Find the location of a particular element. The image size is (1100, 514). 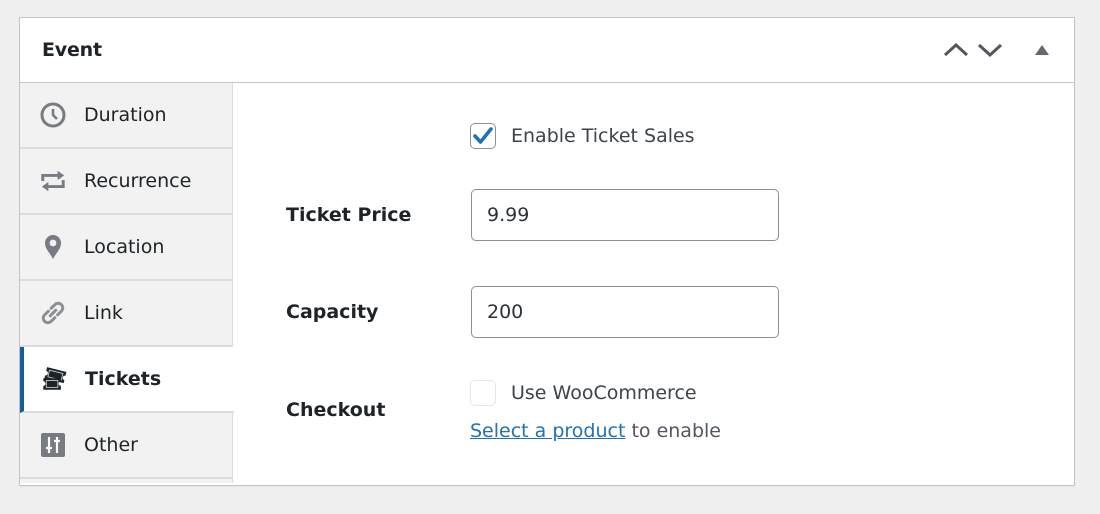

metabox-title: Event is located at coordinates (72, 50).